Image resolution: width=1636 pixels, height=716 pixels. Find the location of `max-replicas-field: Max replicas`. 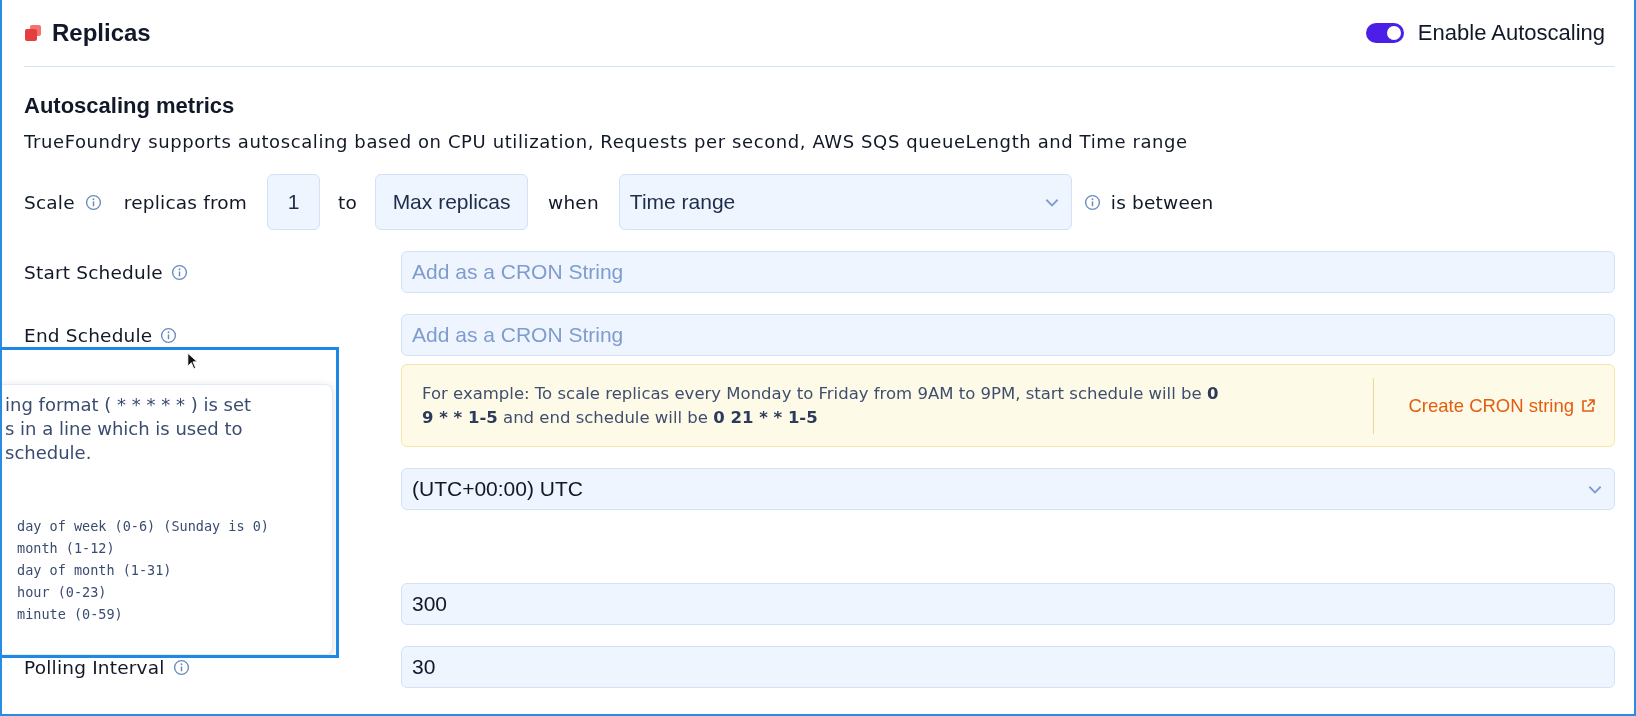

max-replicas-field: Max replicas is located at coordinates (452, 202).